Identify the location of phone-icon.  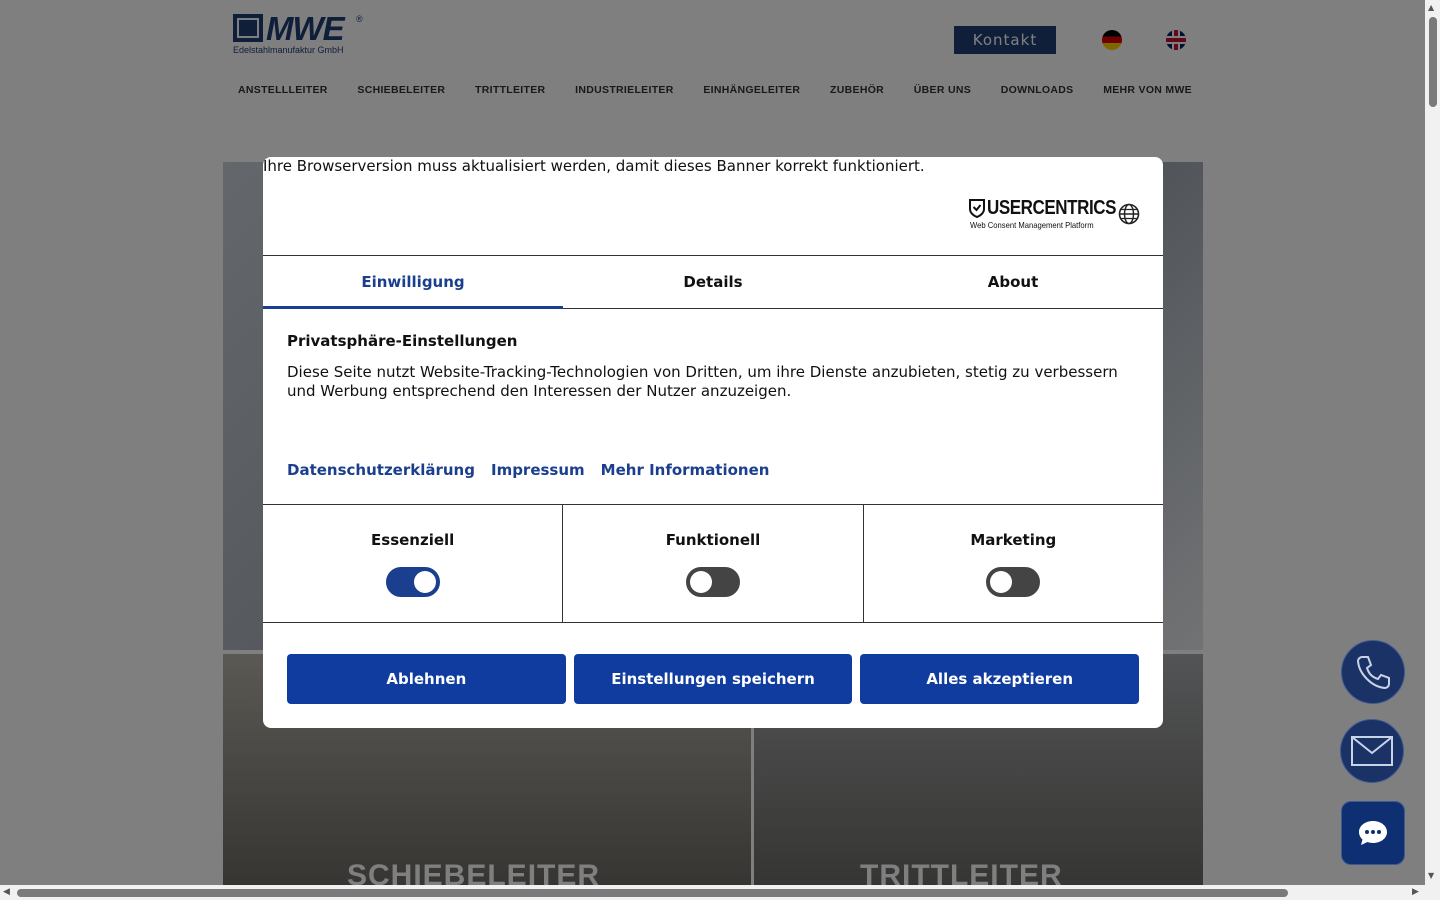
(1373, 673).